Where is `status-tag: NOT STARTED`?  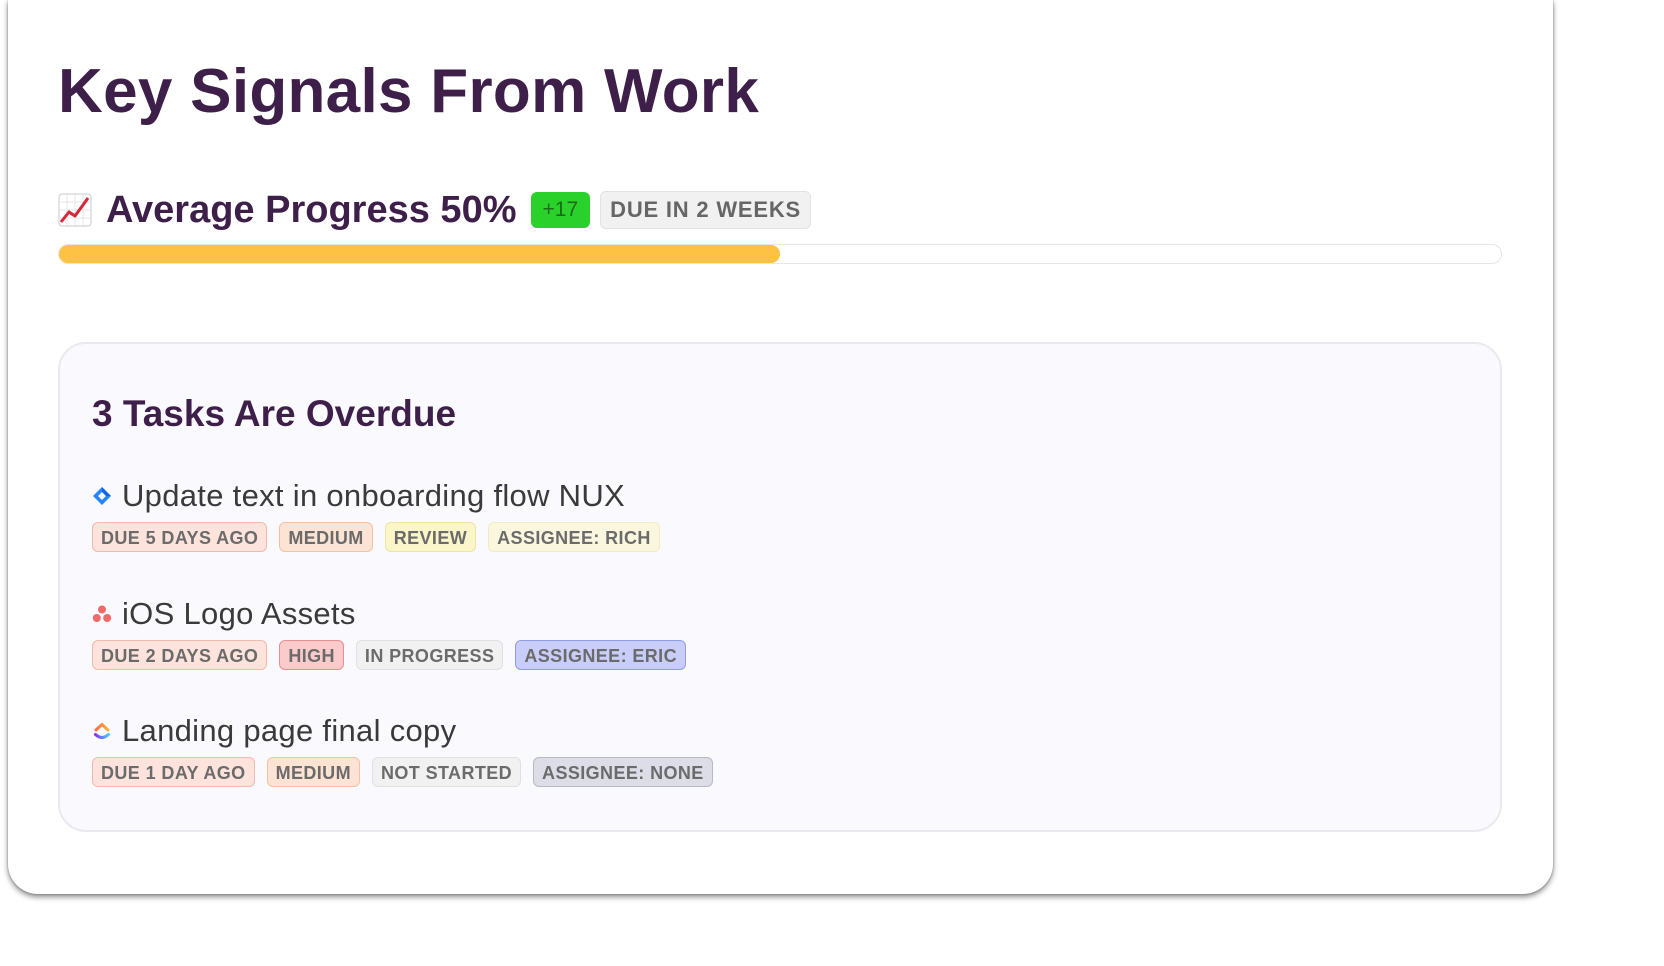
status-tag: NOT STARTED is located at coordinates (446, 772).